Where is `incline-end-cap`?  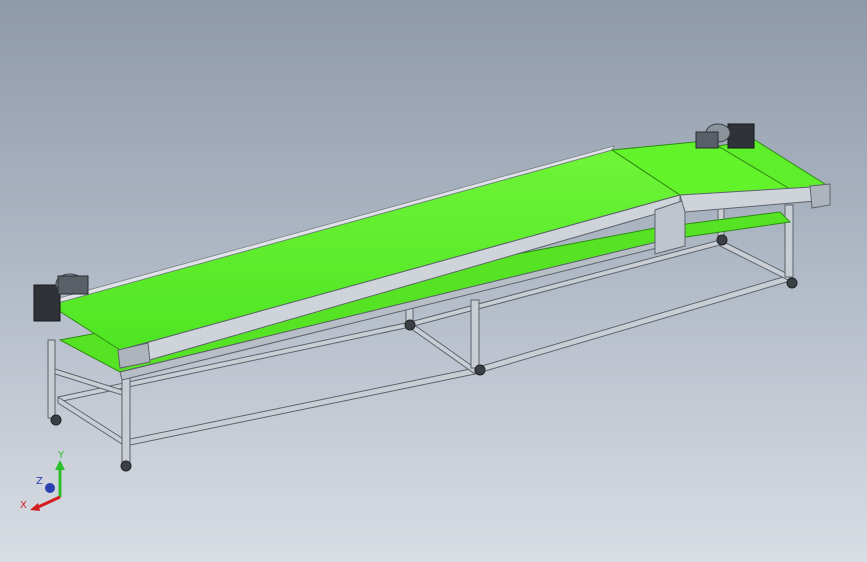 incline-end-cap is located at coordinates (820, 196).